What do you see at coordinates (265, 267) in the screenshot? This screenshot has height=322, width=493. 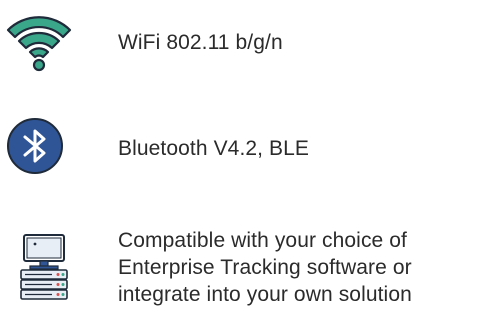 I see `compatibility-line-2: Enterprise Tracking software or` at bounding box center [265, 267].